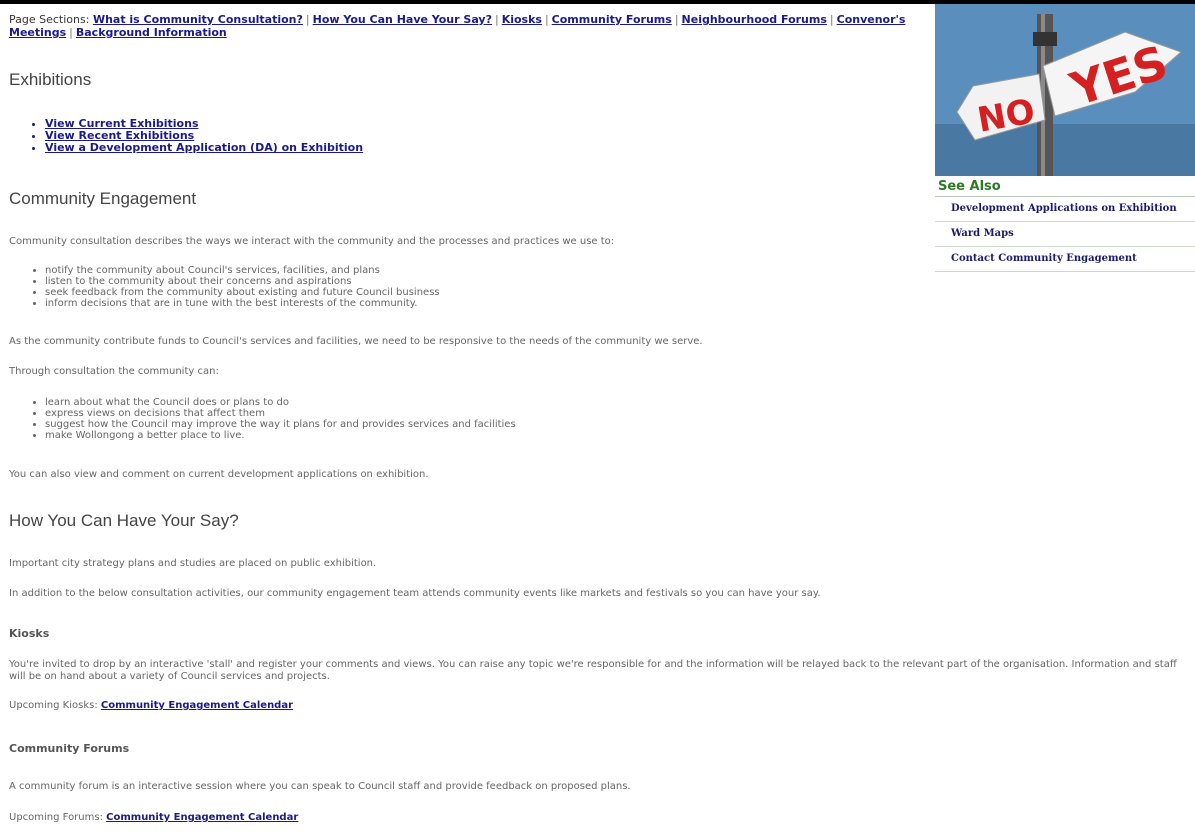 Image resolution: width=1195 pixels, height=840 pixels. Describe the element at coordinates (53, 705) in the screenshot. I see `upcoming-kiosks-label: Upcoming Kiosks:` at that location.